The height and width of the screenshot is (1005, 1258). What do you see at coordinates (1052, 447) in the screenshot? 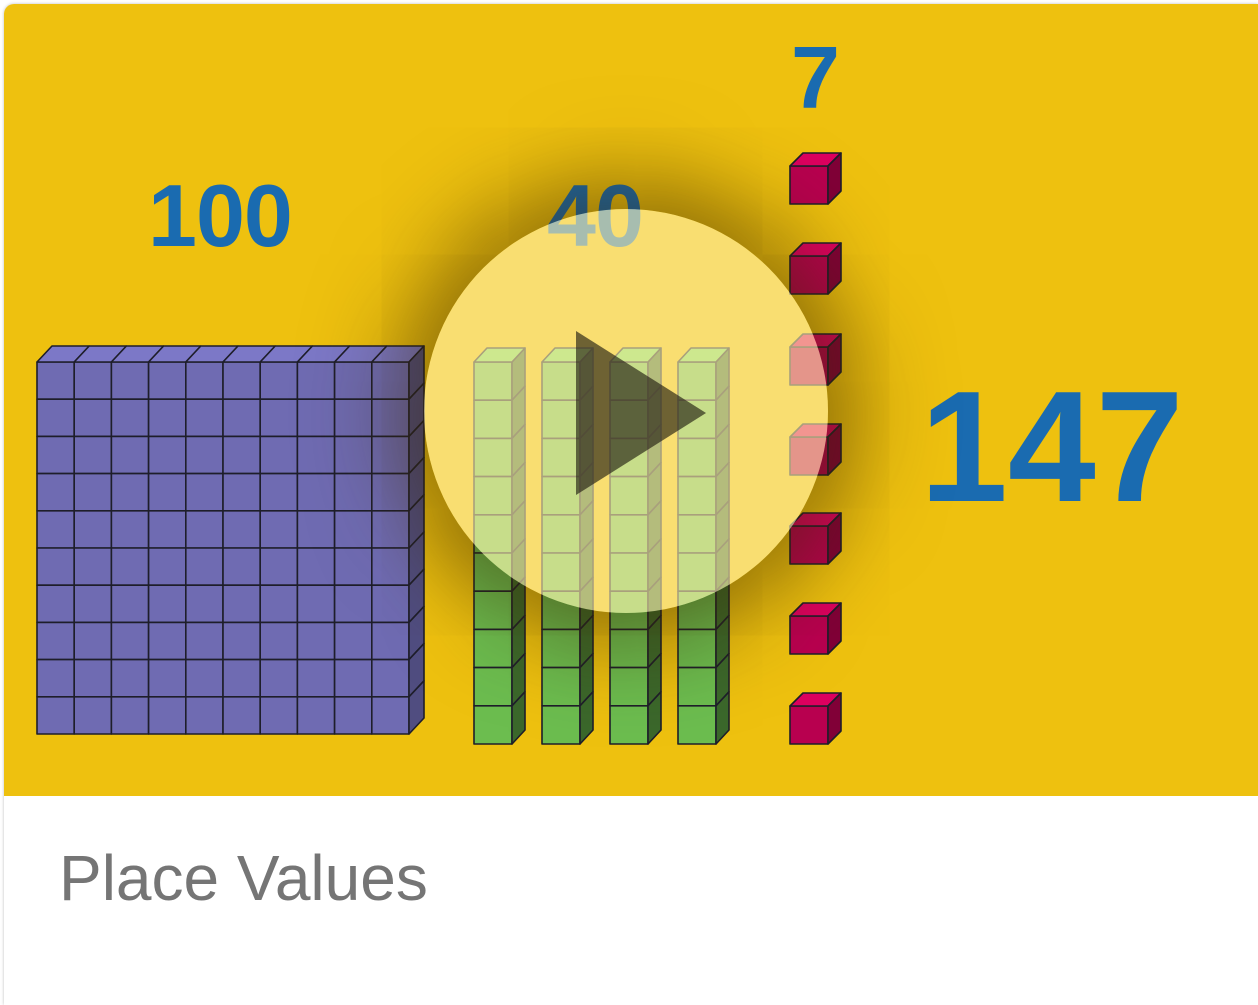
I see `total-number: 147` at bounding box center [1052, 447].